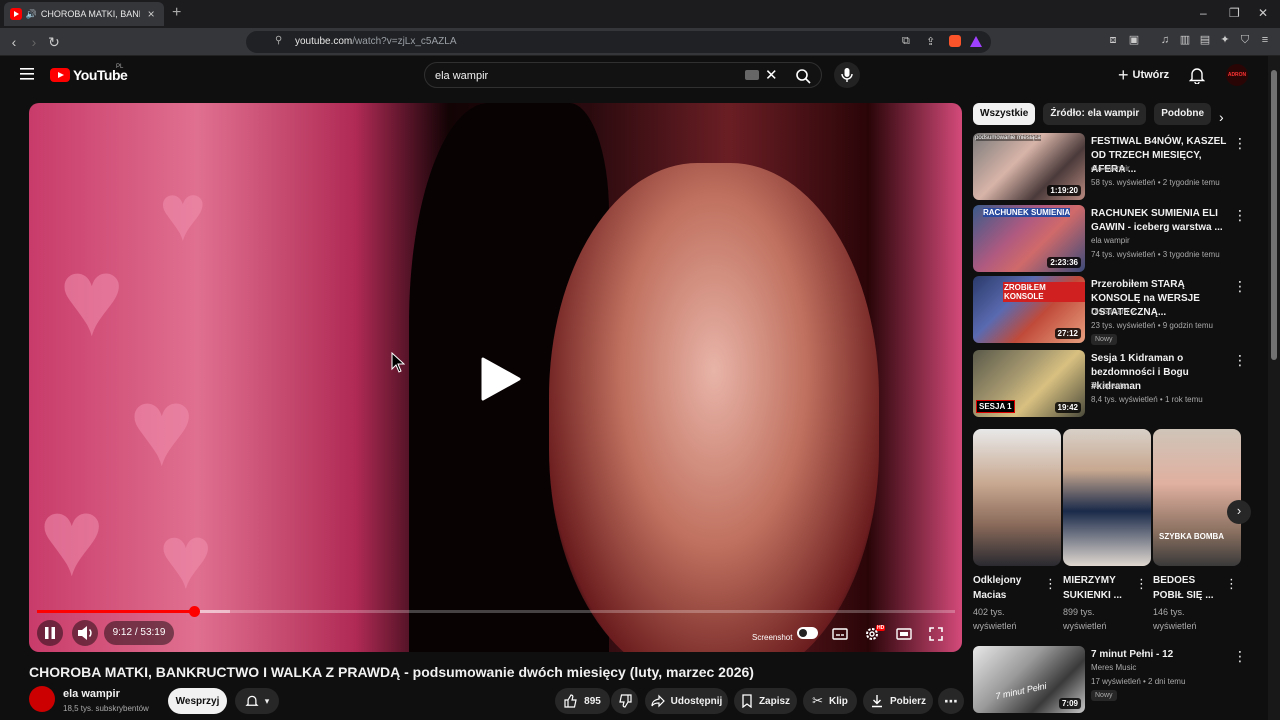 This screenshot has width=1280, height=720. I want to click on wallet-icon: ▤, so click(1205, 40).